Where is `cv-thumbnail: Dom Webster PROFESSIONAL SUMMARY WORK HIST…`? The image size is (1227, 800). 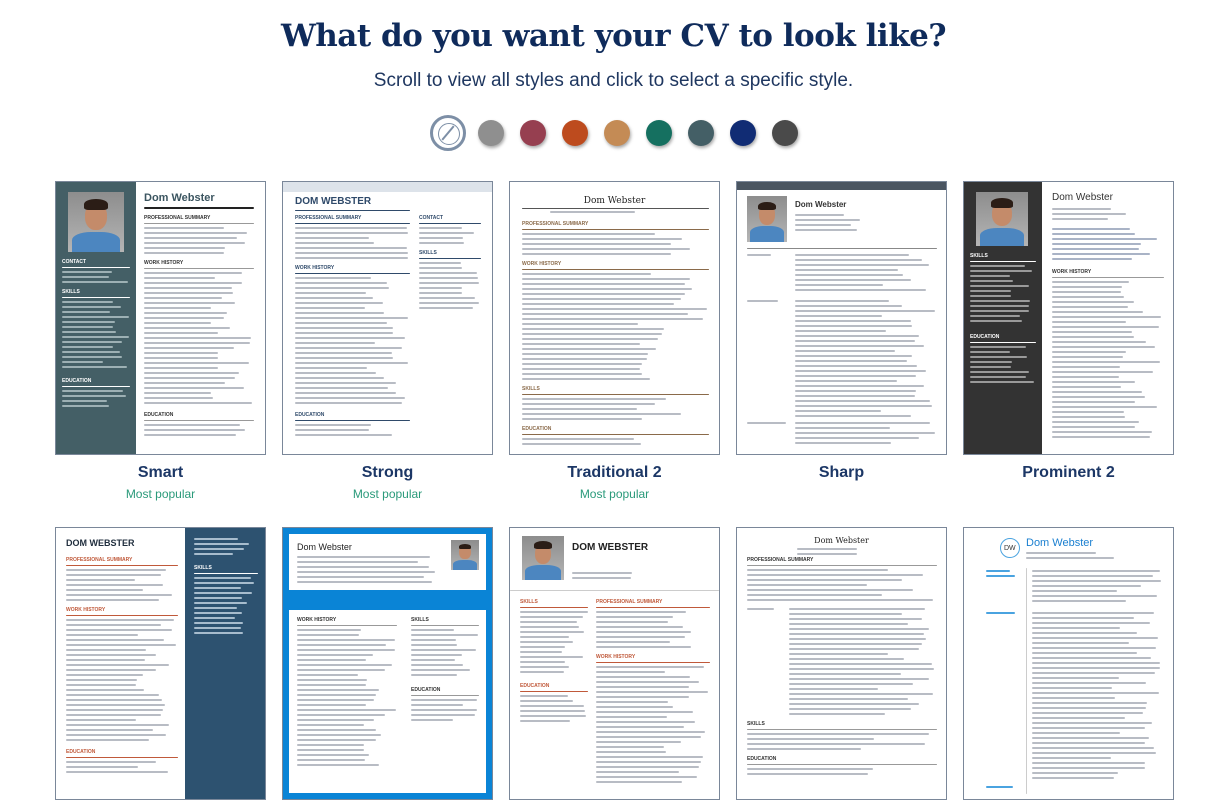 cv-thumbnail: Dom Webster PROFESSIONAL SUMMARY WORK HIST… is located at coordinates (614, 318).